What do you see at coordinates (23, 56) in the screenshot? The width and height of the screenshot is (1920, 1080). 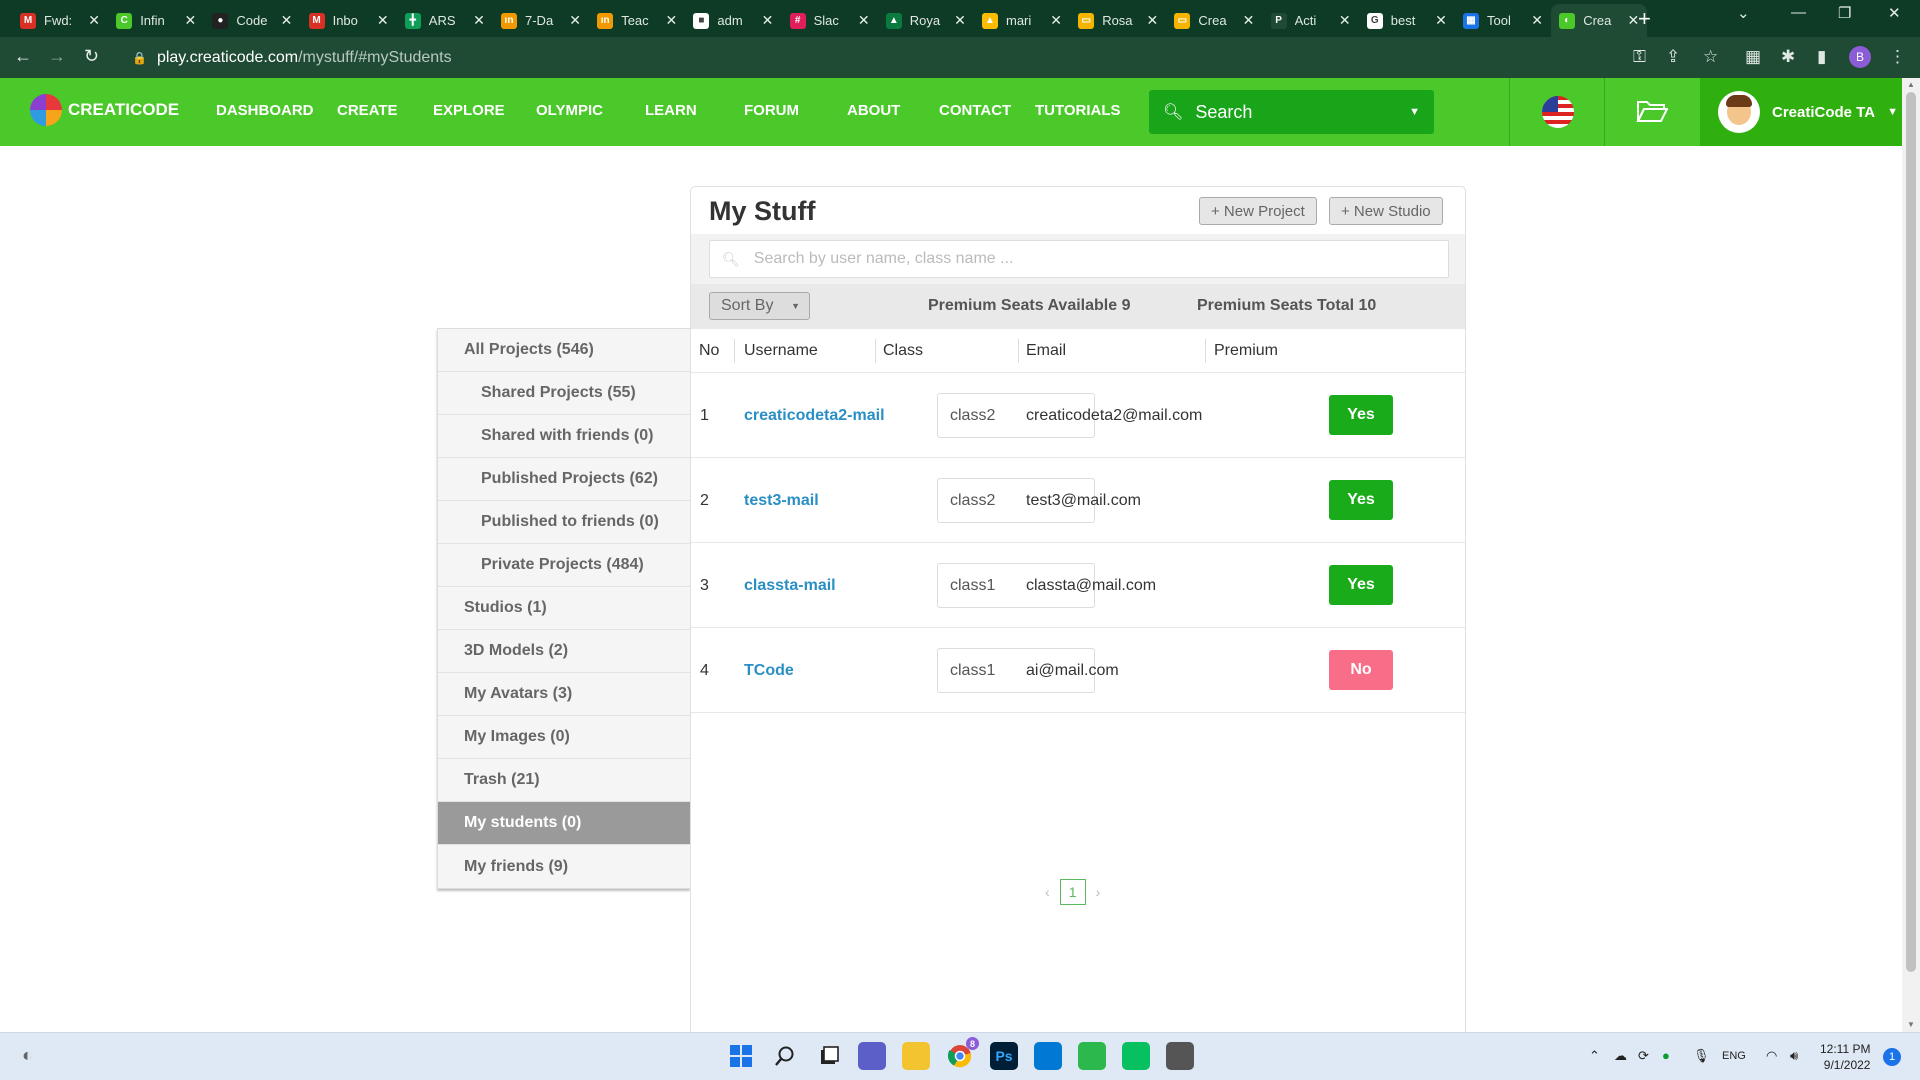 I see `back-icon: ←` at bounding box center [23, 56].